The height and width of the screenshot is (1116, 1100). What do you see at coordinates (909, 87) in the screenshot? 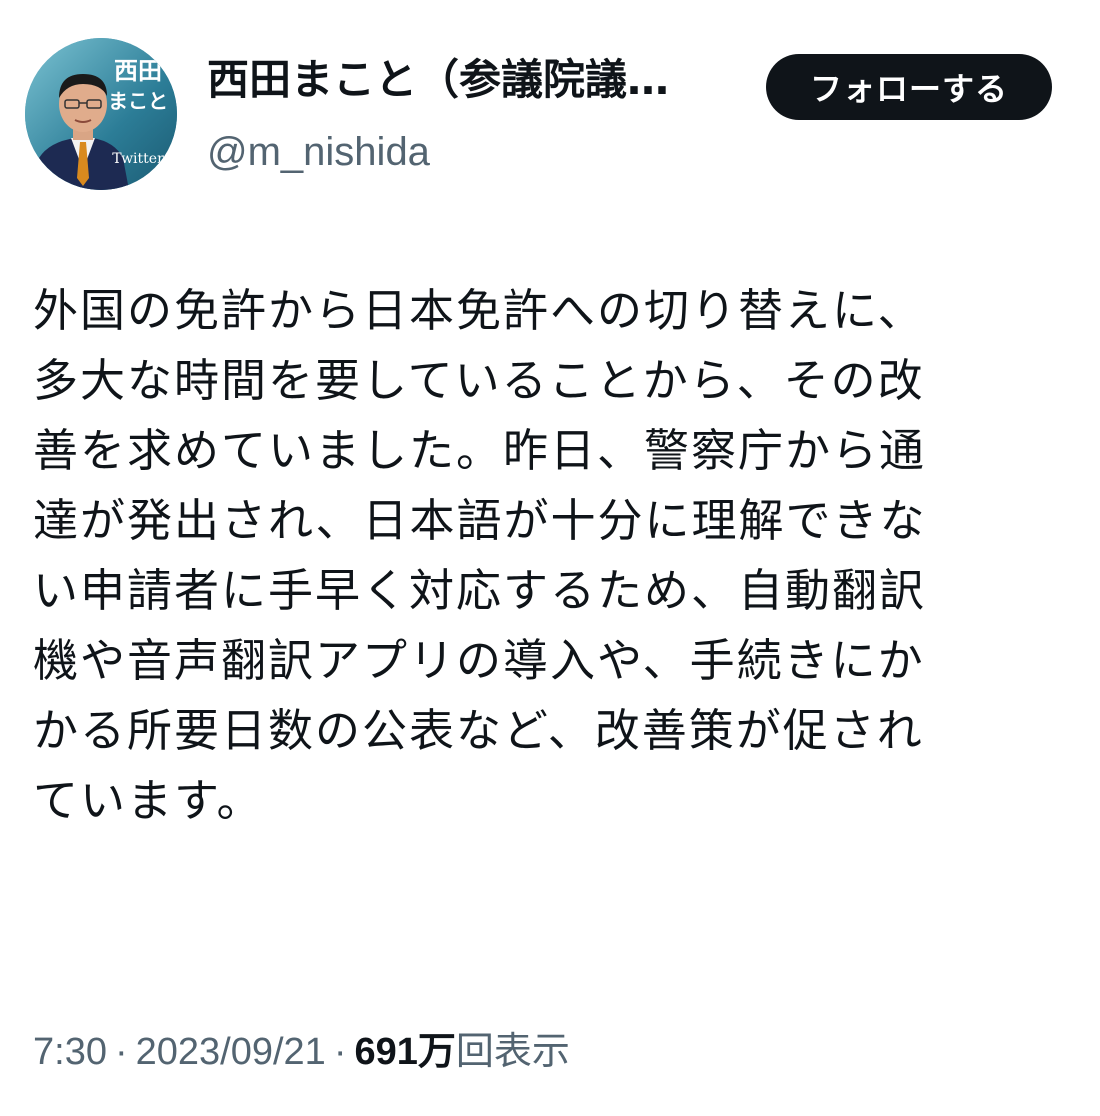
I see `follow-button: フォローする` at bounding box center [909, 87].